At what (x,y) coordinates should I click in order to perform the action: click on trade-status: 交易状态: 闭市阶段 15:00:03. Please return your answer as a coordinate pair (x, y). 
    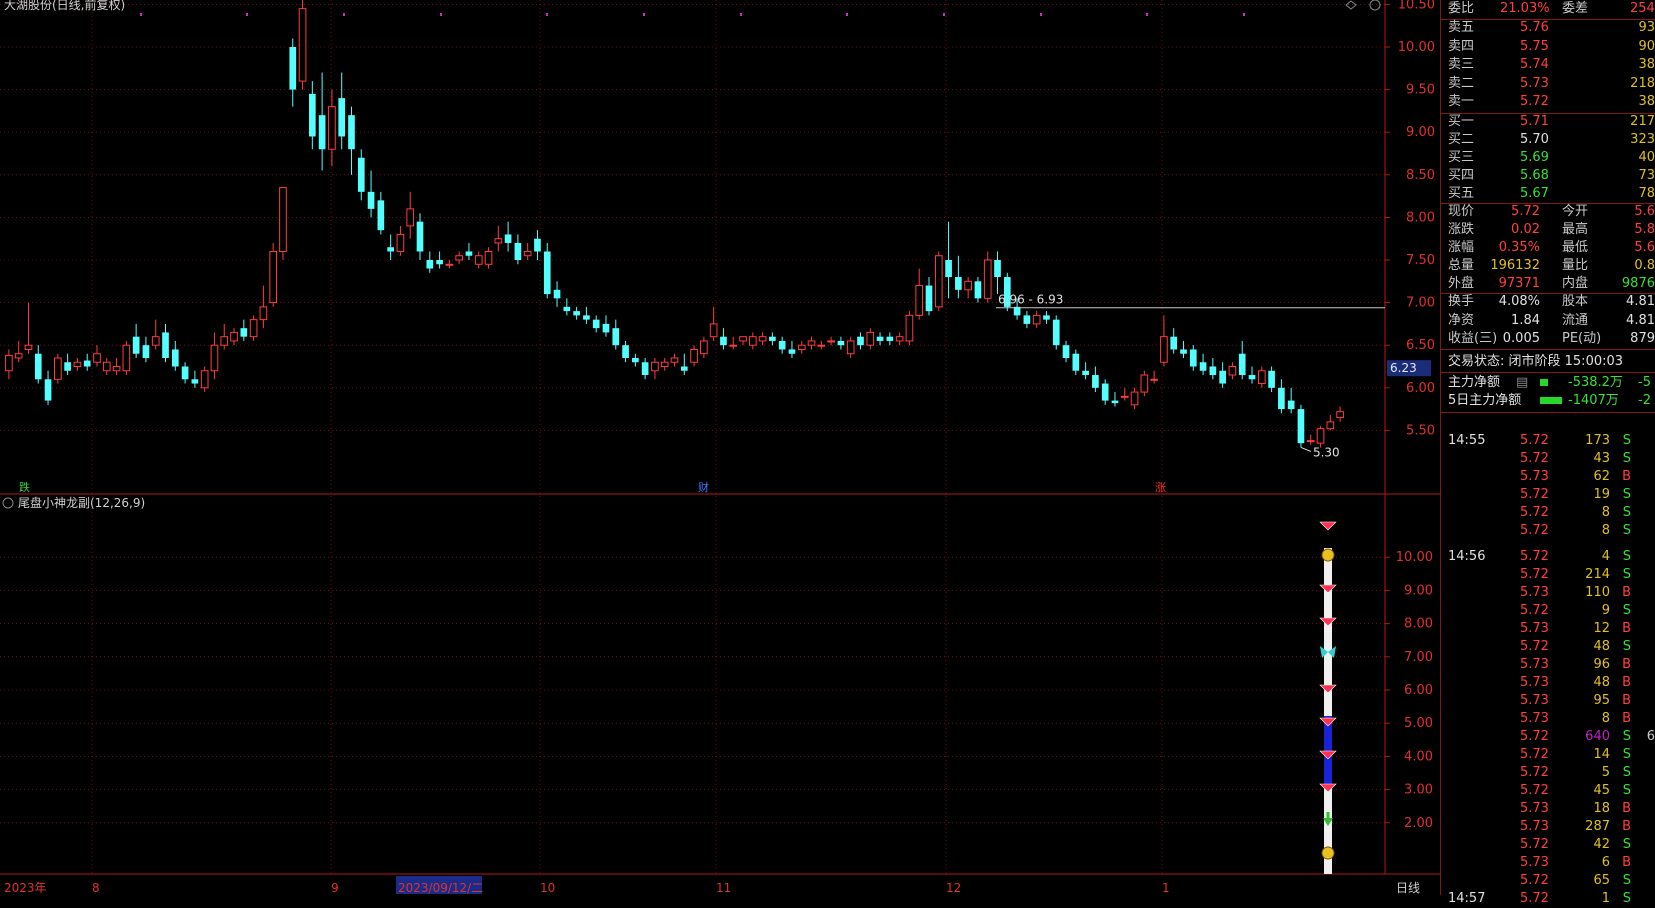
    Looking at the image, I should click on (1547, 362).